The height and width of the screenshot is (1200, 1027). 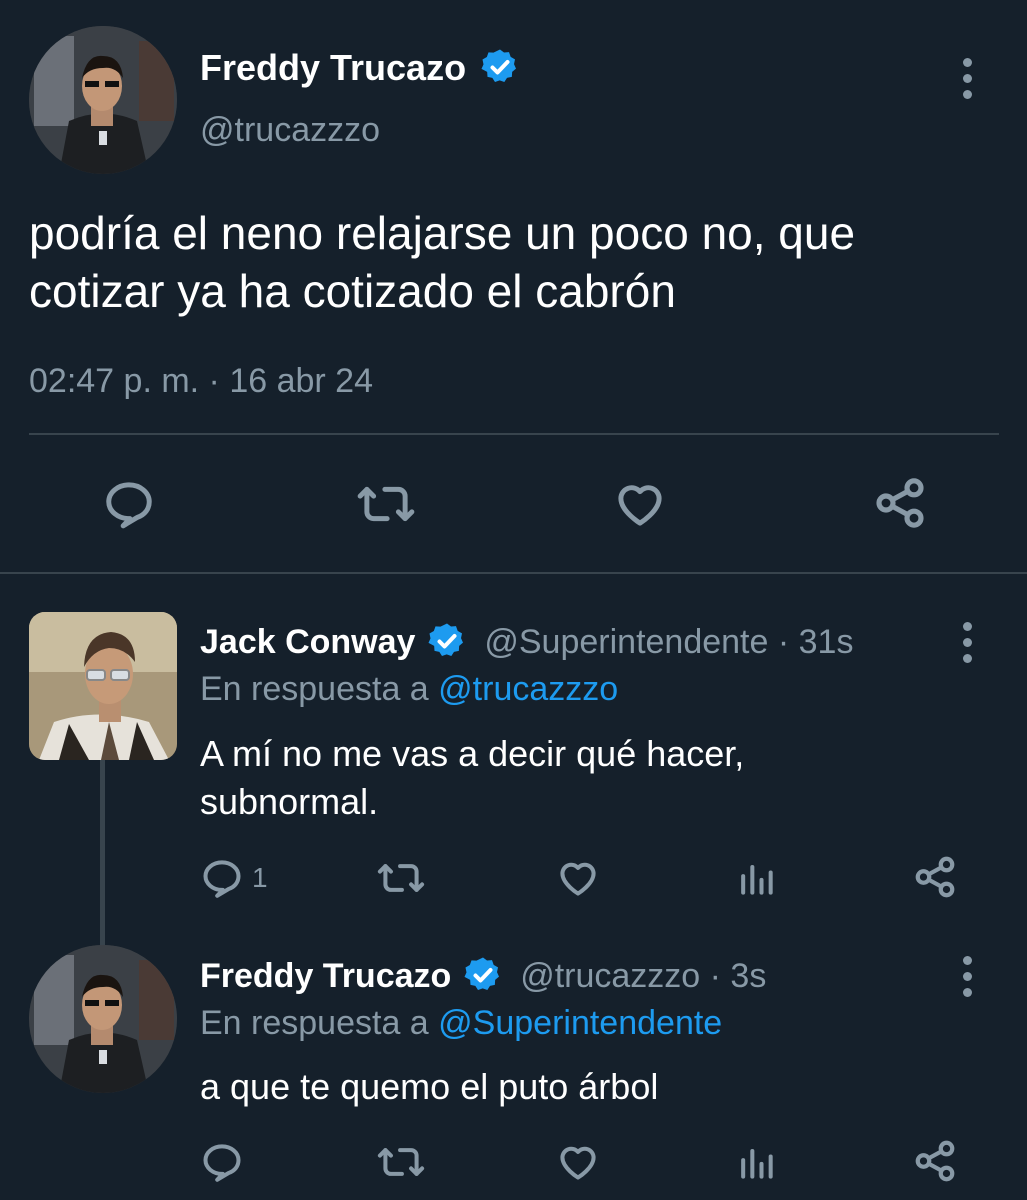 What do you see at coordinates (429, 1086) in the screenshot?
I see `tweet-text: a que te quemo el puto árbol` at bounding box center [429, 1086].